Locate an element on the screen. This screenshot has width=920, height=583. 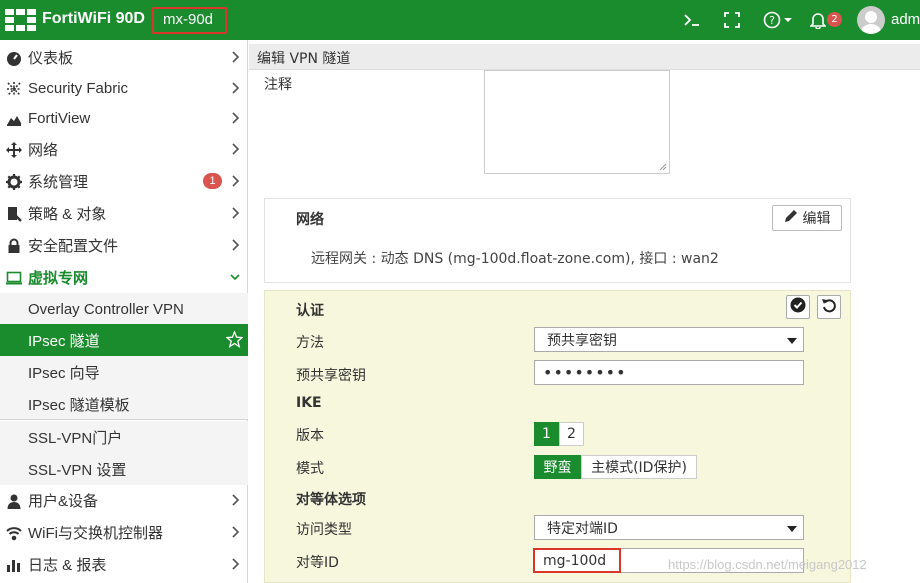
sidebar-item-label: Security Fabric is located at coordinates (78, 88).